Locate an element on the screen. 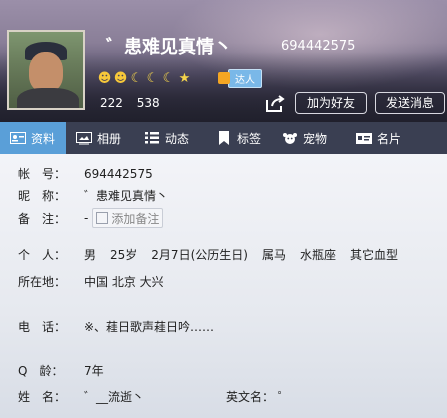  note-row: 备 注： - 添加备注 is located at coordinates (91, 218).